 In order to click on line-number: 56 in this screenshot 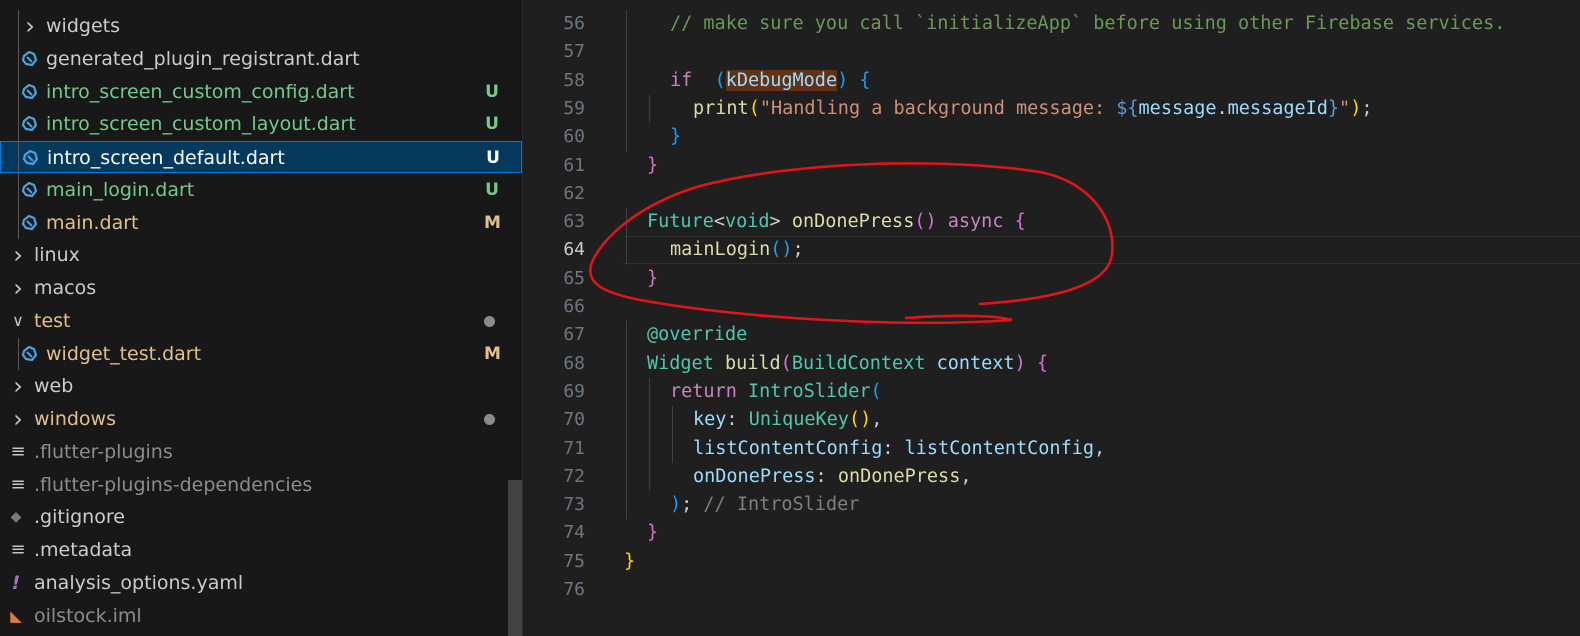, I will do `click(574, 23)`.